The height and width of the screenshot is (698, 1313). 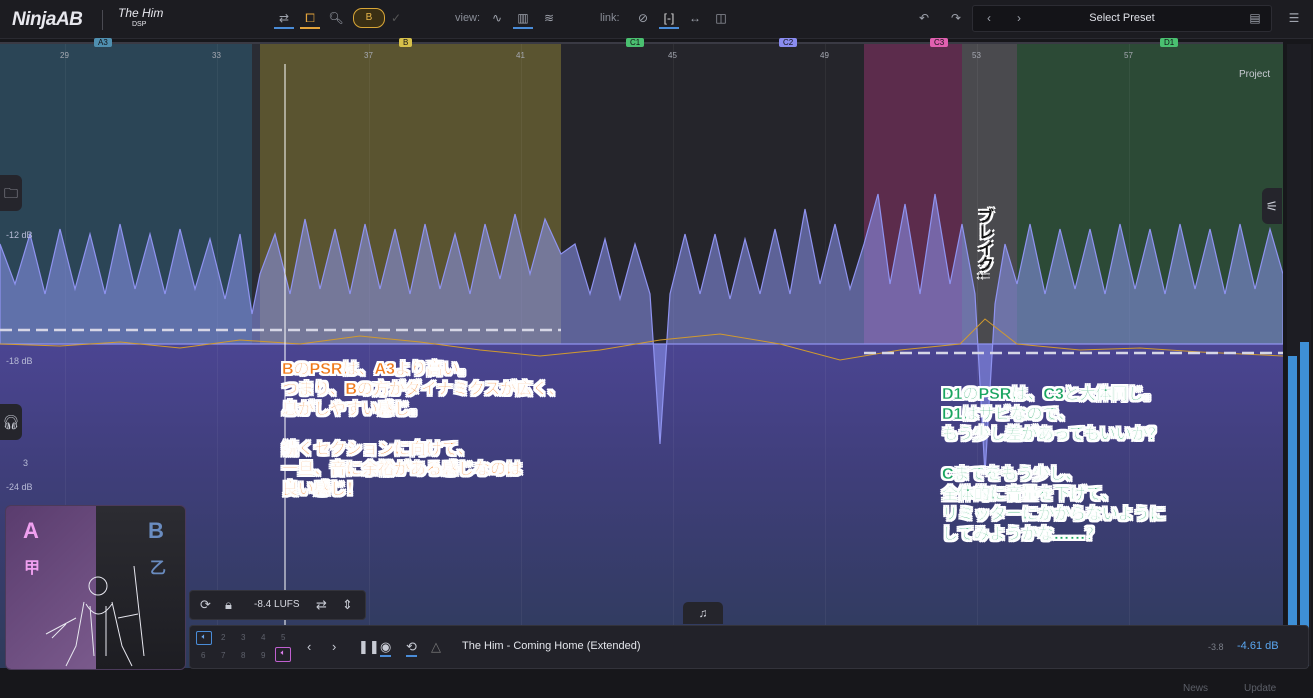 What do you see at coordinates (983, 244) in the screenshot?
I see `break-annotation: ブレイク↓` at bounding box center [983, 244].